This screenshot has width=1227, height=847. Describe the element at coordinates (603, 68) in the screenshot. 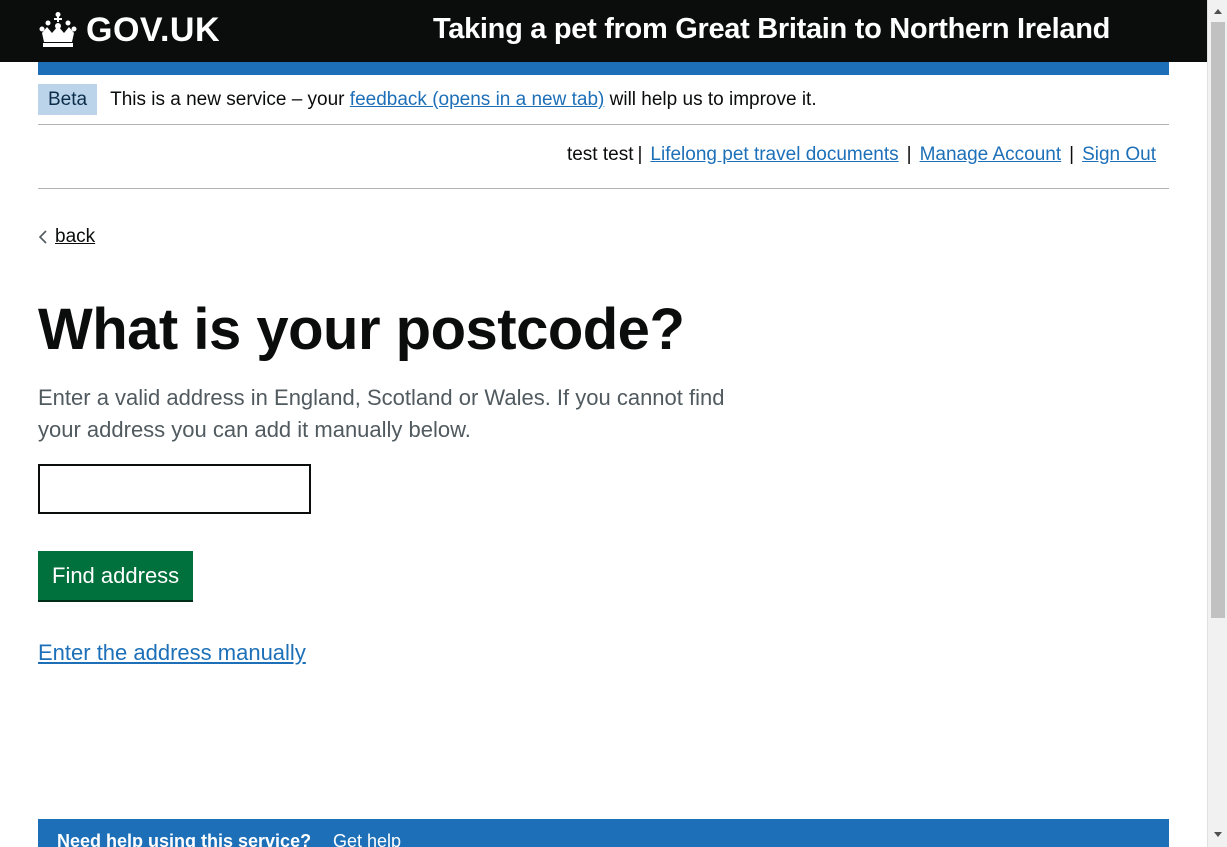

I see `header-blue-bar` at that location.